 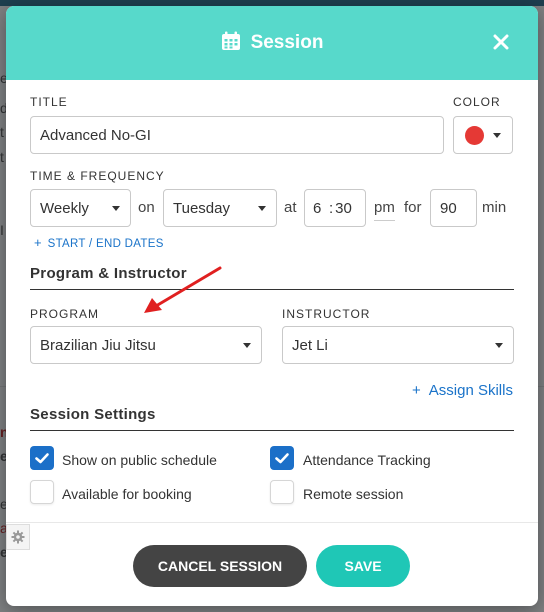 What do you see at coordinates (287, 42) in the screenshot?
I see `modal-title: Session` at bounding box center [287, 42].